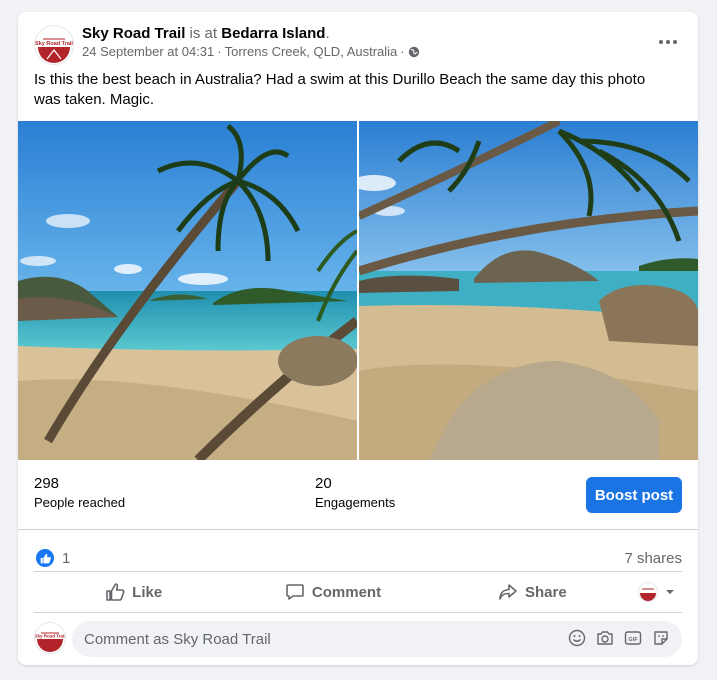 Image resolution: width=717 pixels, height=680 pixels. I want to click on comment-icon, so click(295, 592).